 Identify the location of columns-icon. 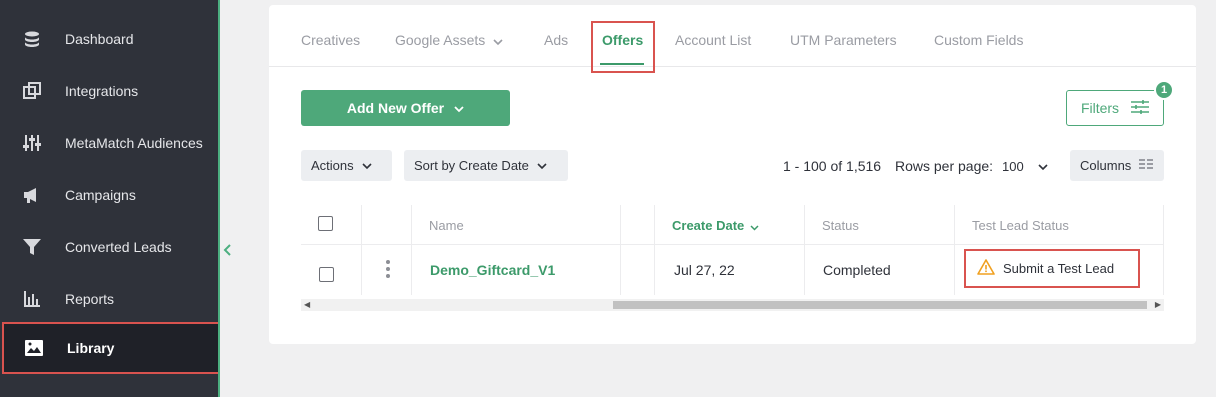
(1146, 165).